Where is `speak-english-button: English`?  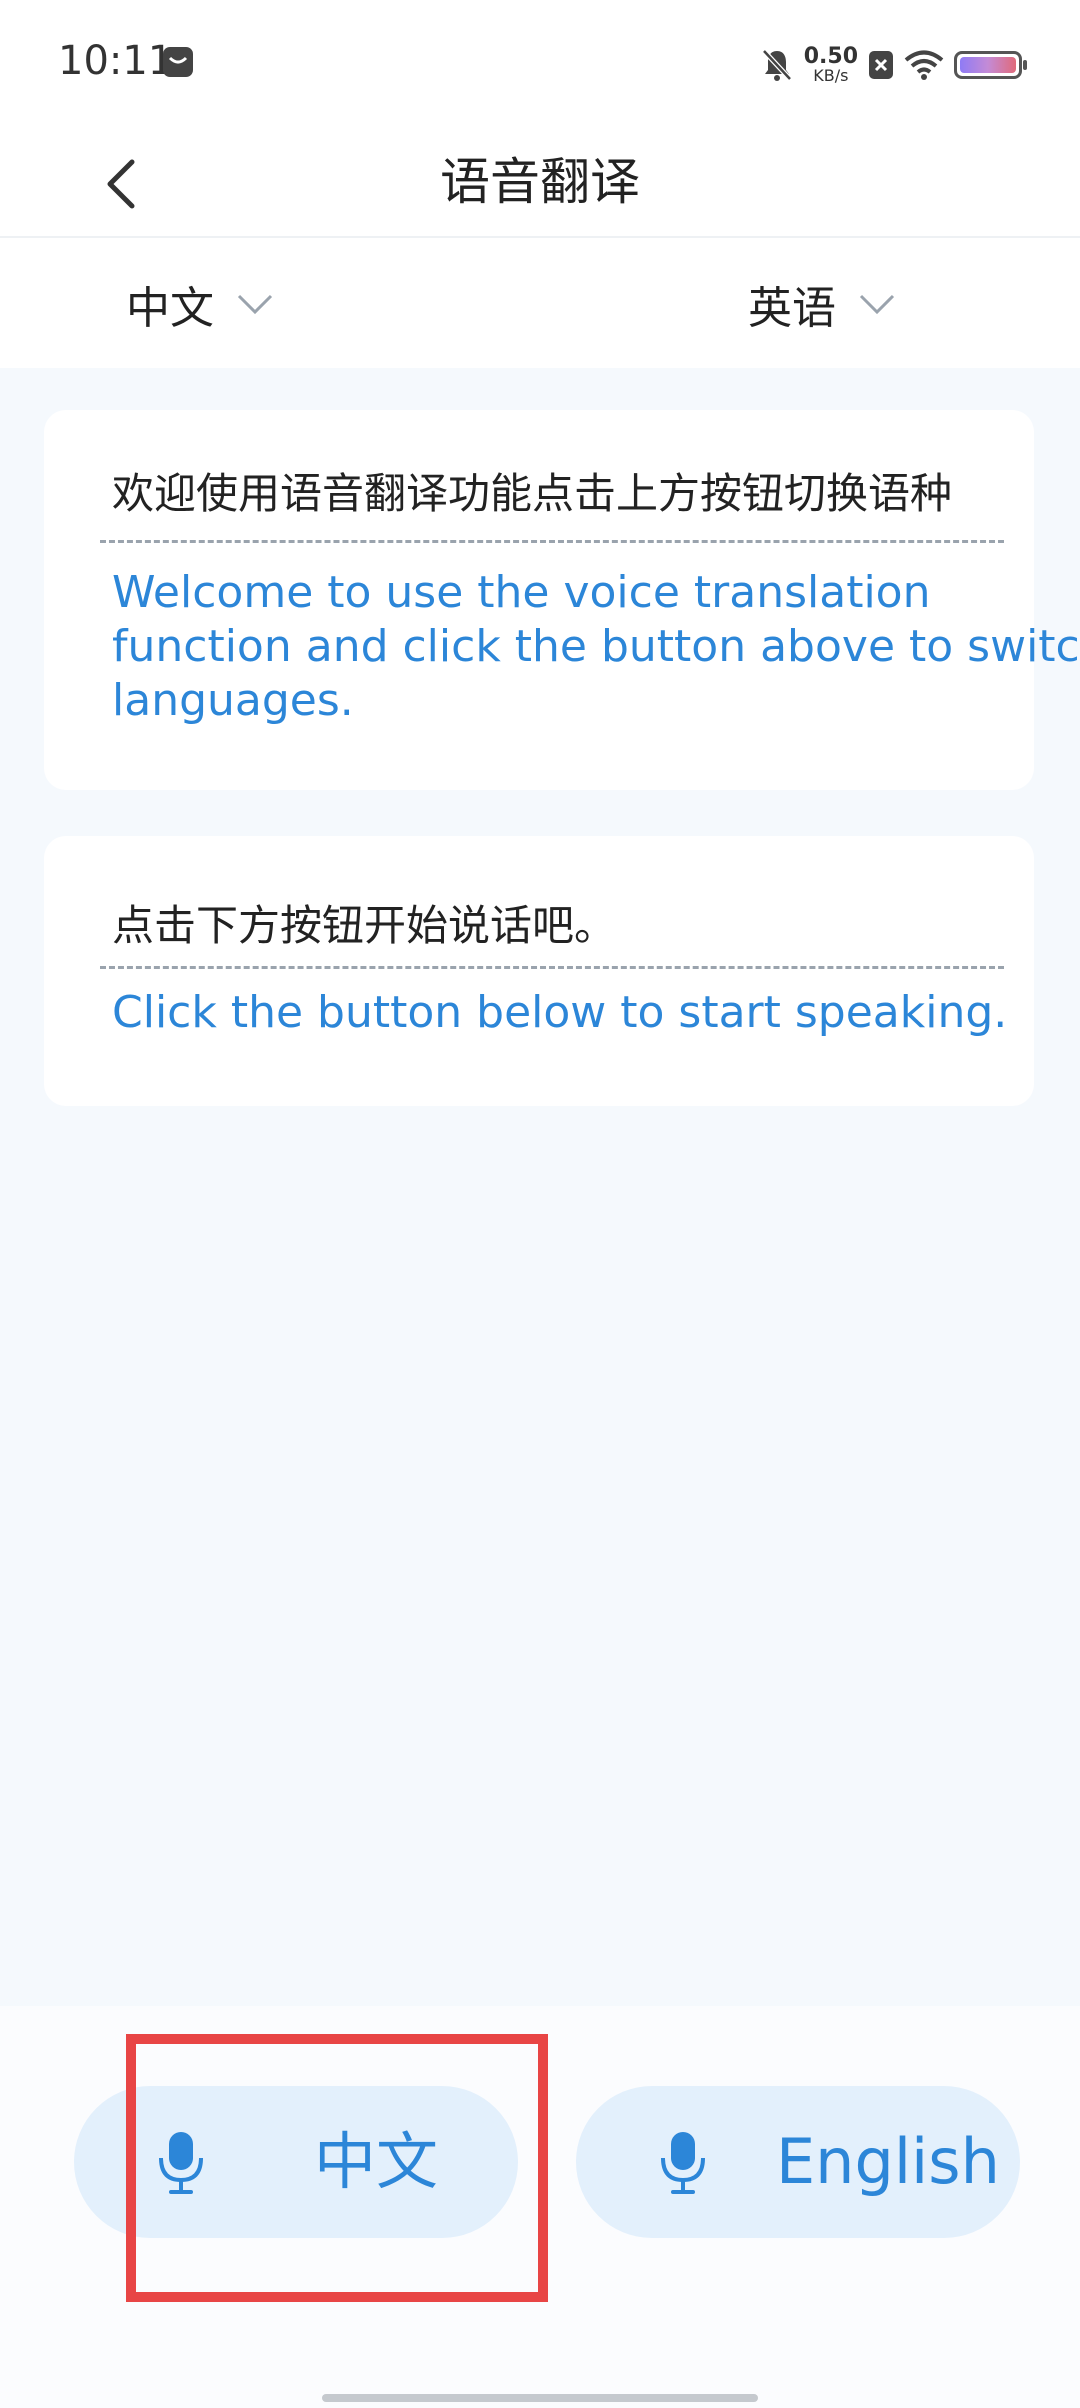 speak-english-button: English is located at coordinates (798, 2162).